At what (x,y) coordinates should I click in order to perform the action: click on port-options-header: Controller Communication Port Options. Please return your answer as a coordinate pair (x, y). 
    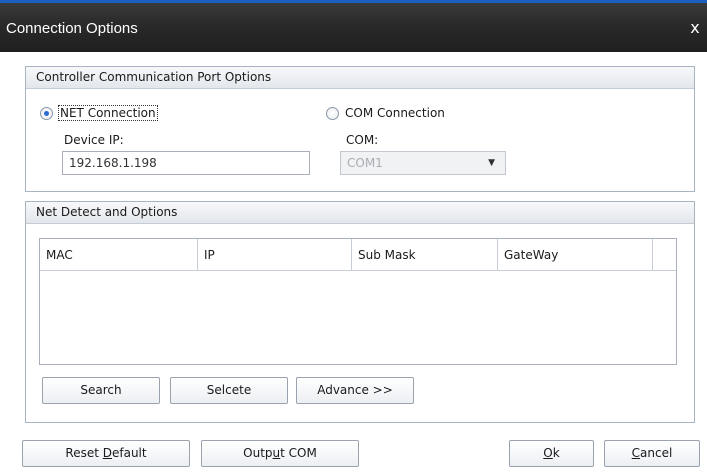
    Looking at the image, I should click on (360, 78).